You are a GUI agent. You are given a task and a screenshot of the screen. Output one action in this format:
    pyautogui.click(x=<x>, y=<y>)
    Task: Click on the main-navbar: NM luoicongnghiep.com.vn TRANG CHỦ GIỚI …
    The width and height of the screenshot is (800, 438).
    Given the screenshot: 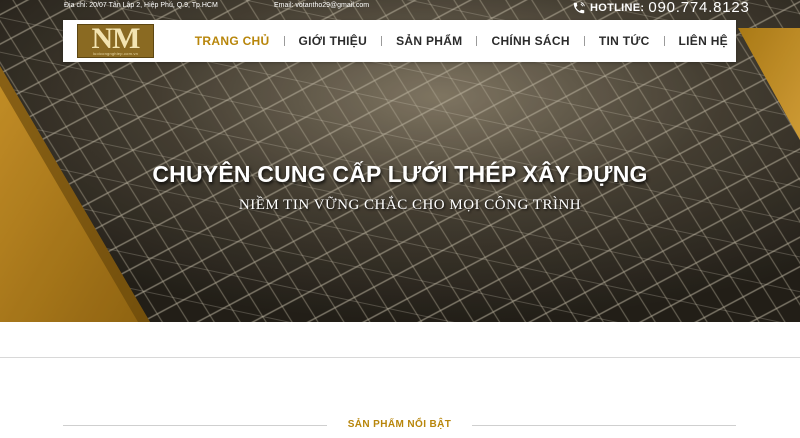 What is the action you would take?
    pyautogui.click(x=399, y=41)
    